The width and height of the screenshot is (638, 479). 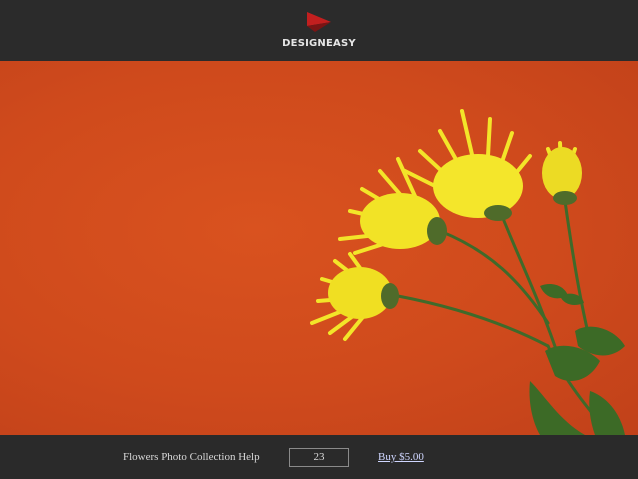 I want to click on brand-name: DESIGNEASY, so click(x=319, y=43).